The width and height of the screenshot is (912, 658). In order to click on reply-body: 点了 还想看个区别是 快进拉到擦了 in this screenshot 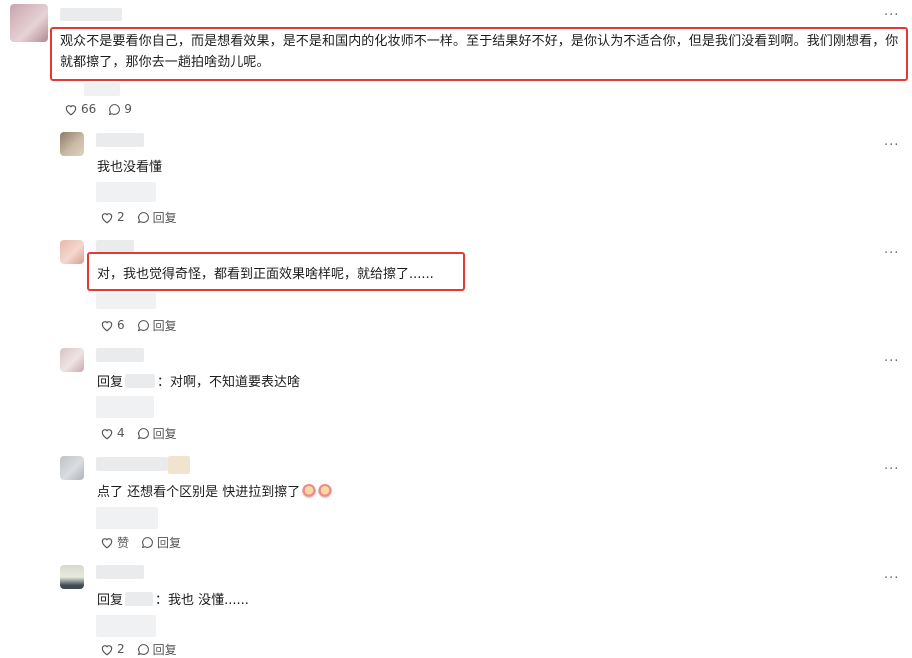, I will do `click(199, 492)`.